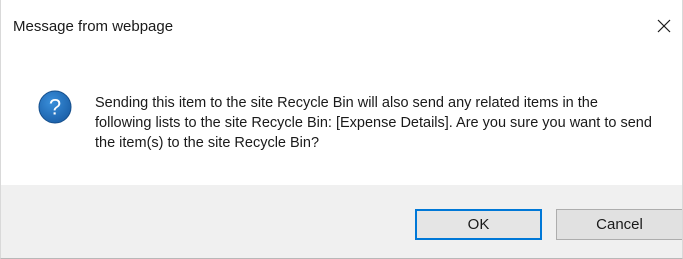 The image size is (683, 259). Describe the element at coordinates (478, 224) in the screenshot. I see `ok-button: OK` at that location.